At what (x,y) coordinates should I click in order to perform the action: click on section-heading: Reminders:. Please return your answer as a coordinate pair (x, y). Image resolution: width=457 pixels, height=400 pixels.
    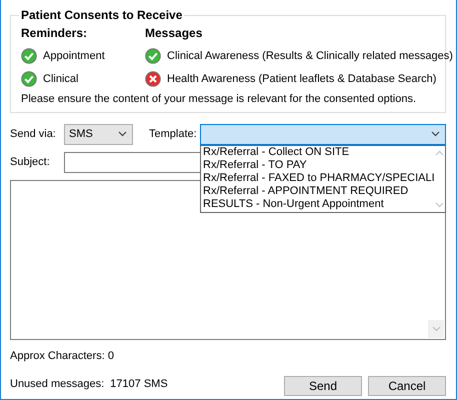
    Looking at the image, I should click on (54, 33).